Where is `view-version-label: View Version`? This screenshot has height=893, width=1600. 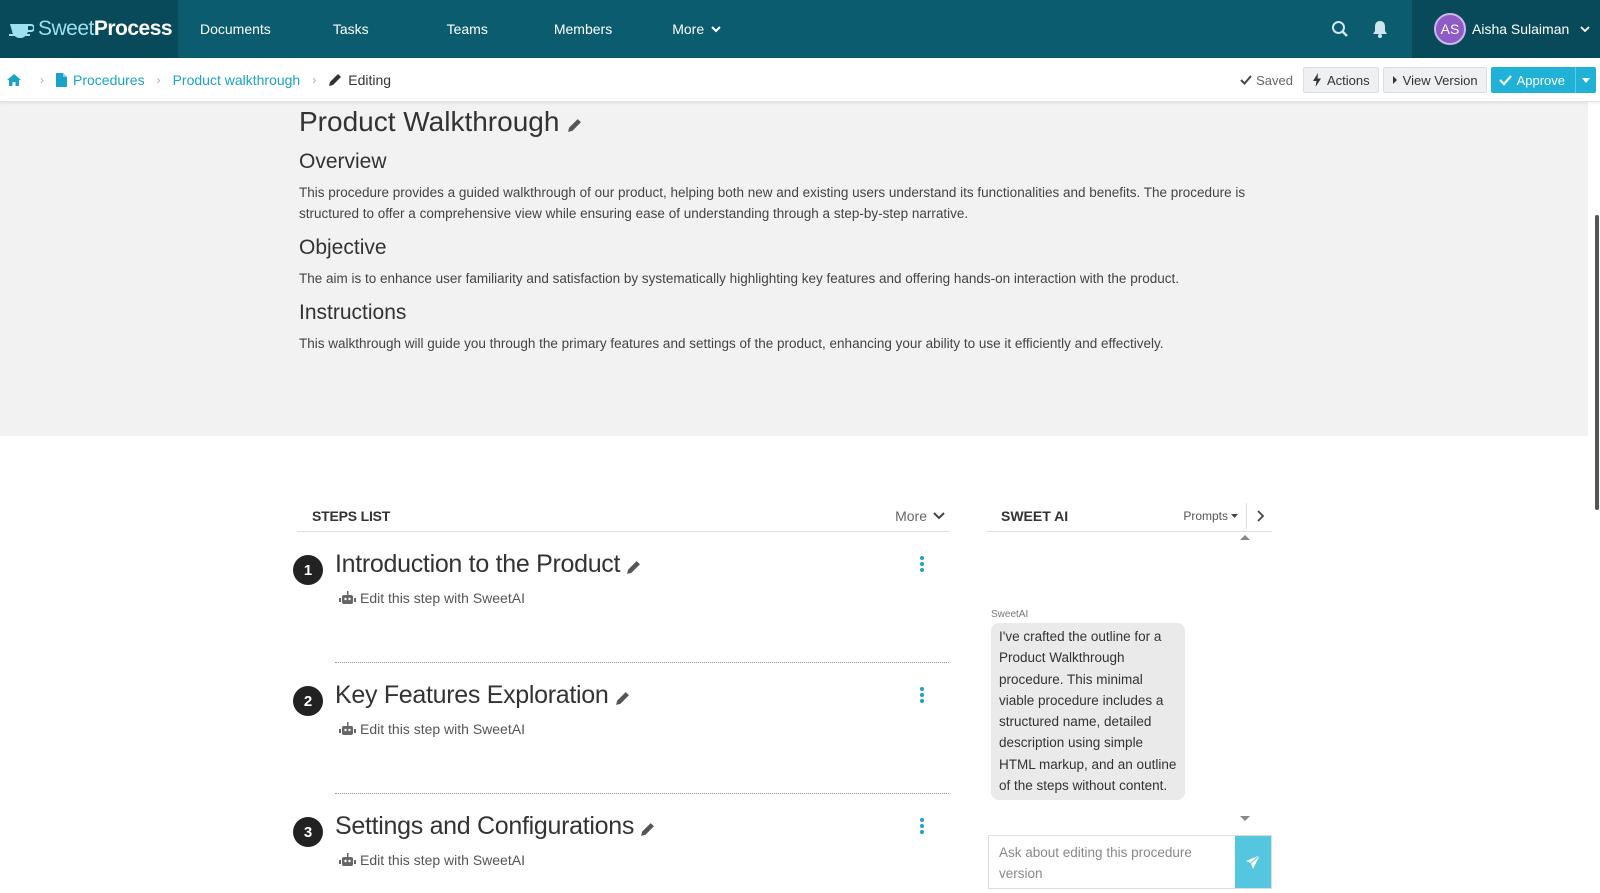 view-version-label: View Version is located at coordinates (1440, 80).